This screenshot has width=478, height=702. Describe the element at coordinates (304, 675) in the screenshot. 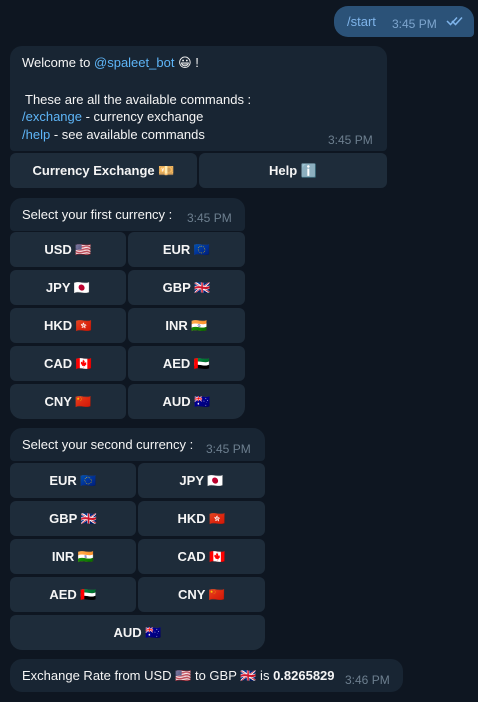

I see `exchange-rate-value: 0.8265829` at that location.